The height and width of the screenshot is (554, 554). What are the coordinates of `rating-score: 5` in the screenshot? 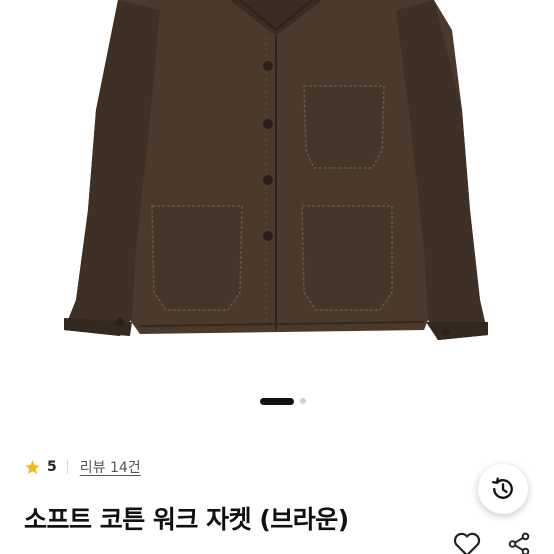 It's located at (52, 467).